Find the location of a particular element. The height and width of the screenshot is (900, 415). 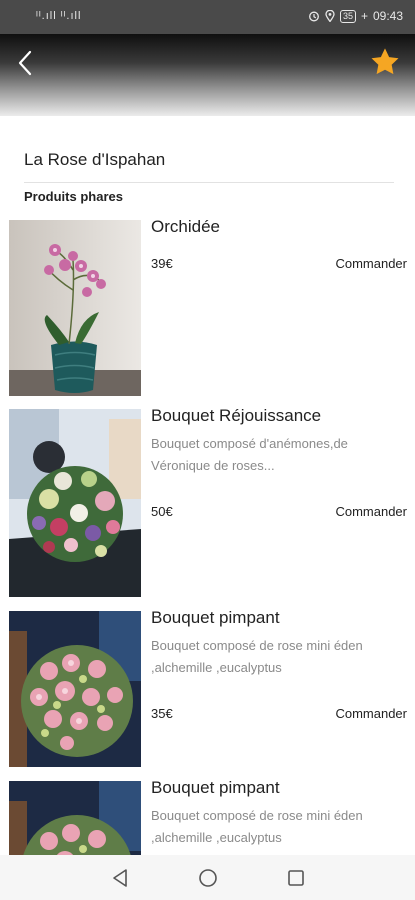

status-right: 35 + 09:43 is located at coordinates (355, 16).